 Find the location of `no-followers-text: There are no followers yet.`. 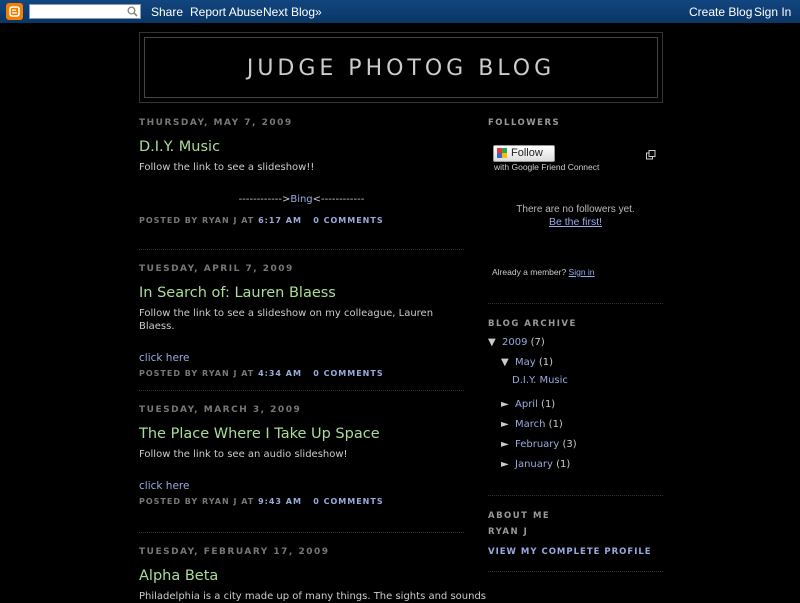

no-followers-text: There are no followers yet. is located at coordinates (575, 209).